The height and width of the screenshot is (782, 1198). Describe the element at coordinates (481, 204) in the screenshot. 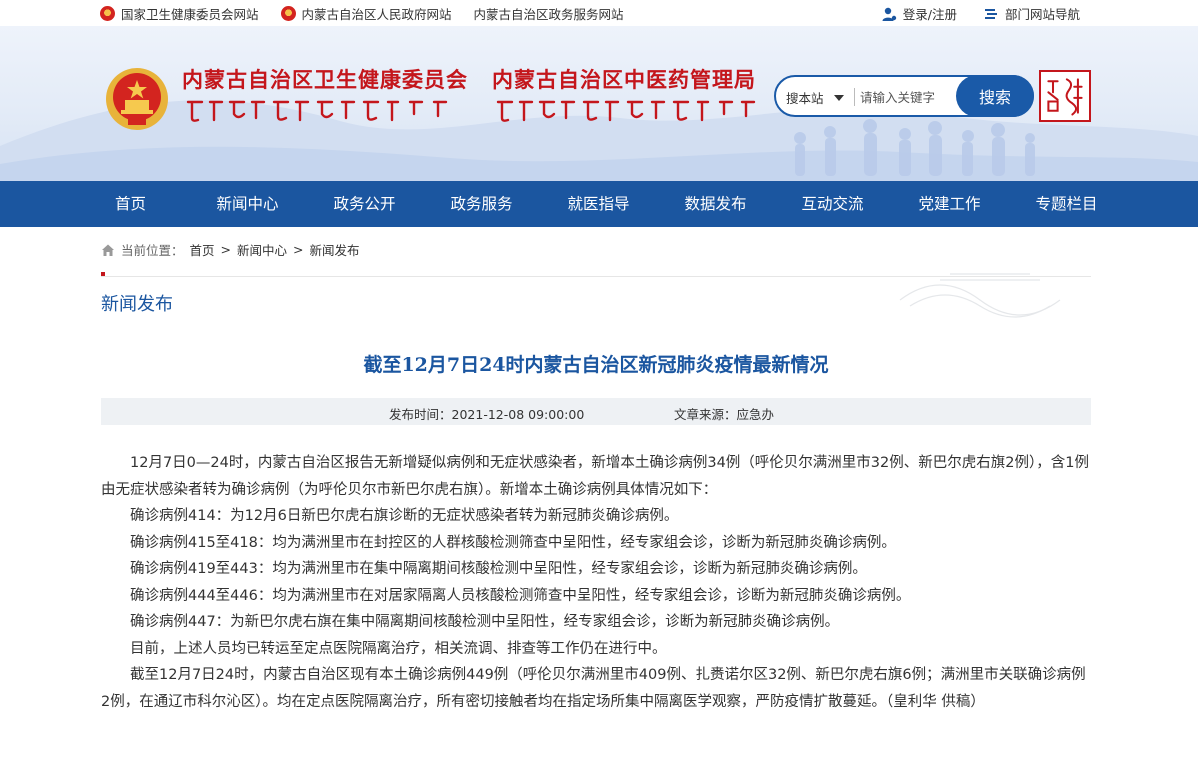

I see `nav-item-gov-services: 政务服务` at that location.